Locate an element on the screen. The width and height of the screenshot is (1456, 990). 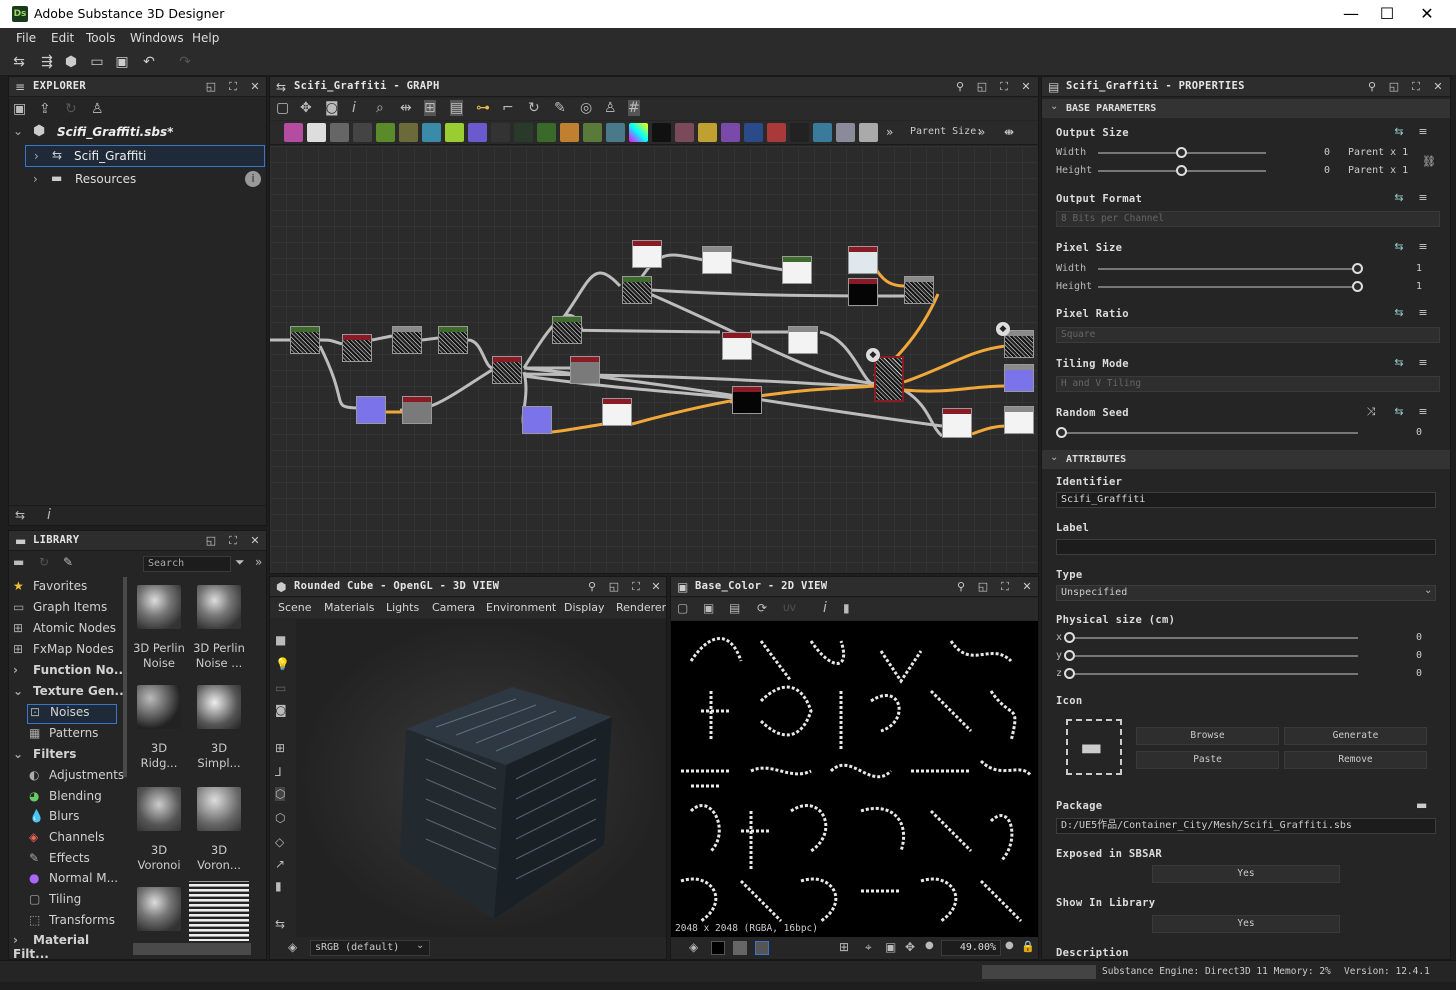
random-seed-value: 0 is located at coordinates (1419, 432).